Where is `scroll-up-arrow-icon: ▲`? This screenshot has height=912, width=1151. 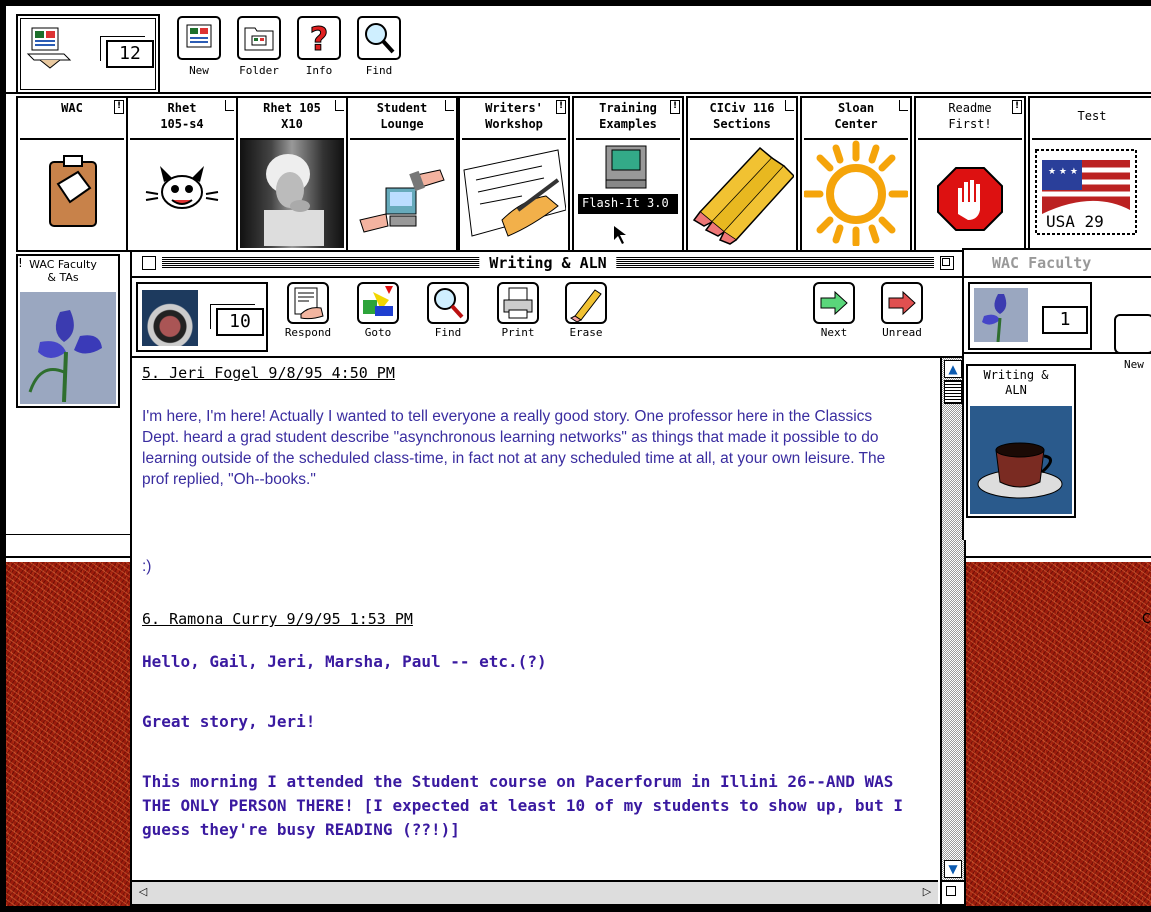 scroll-up-arrow-icon: ▲ is located at coordinates (953, 369).